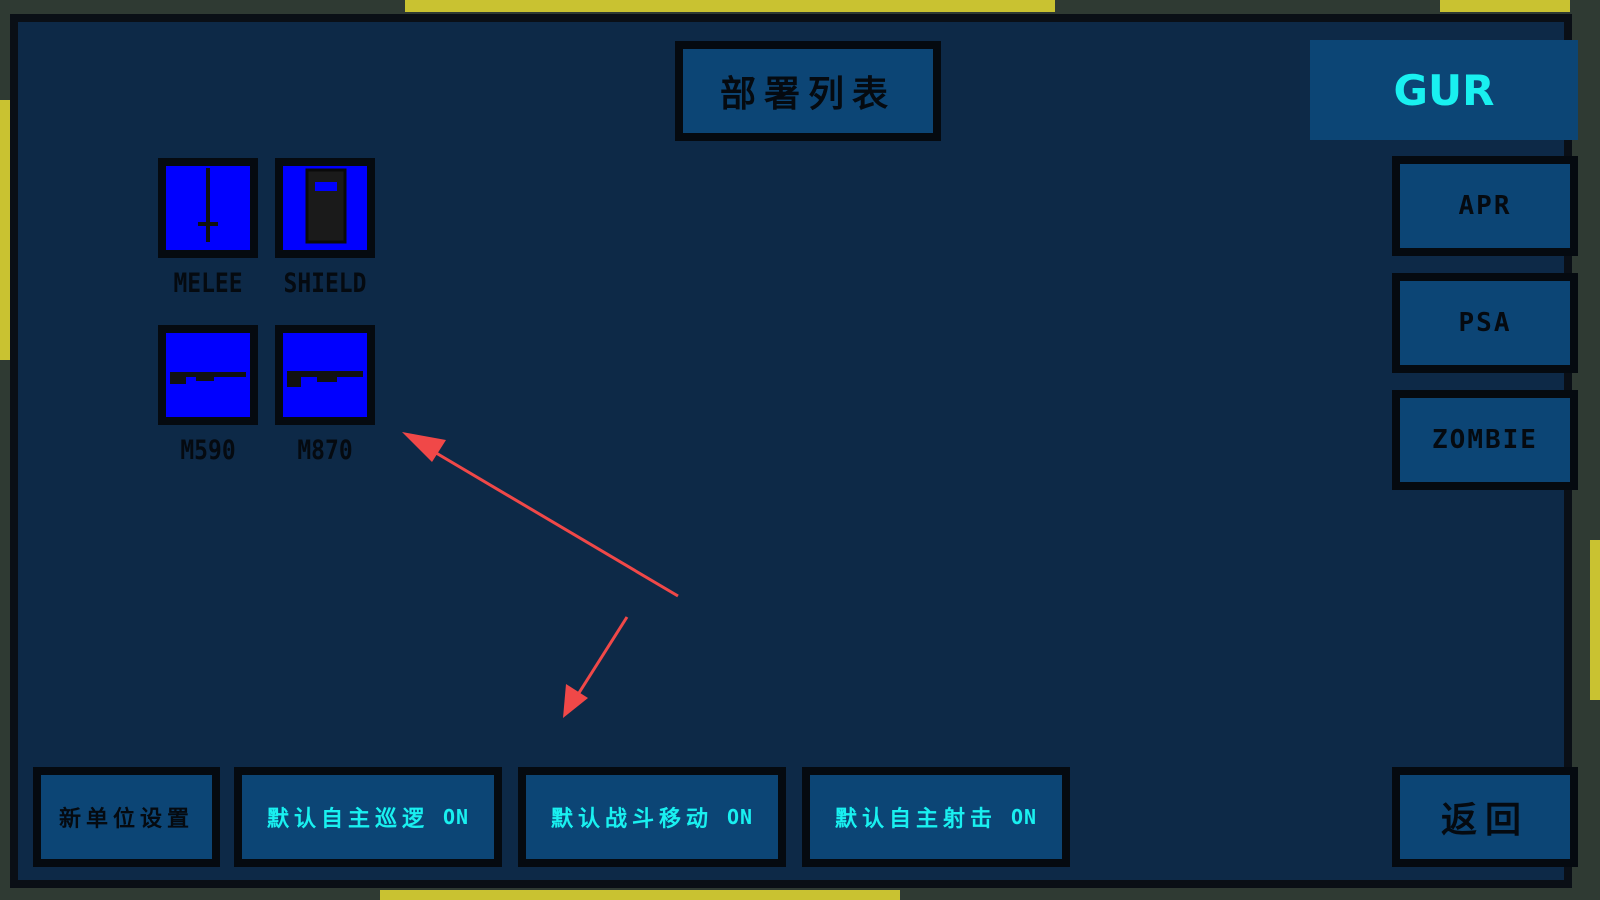 This screenshot has width=1600, height=900. What do you see at coordinates (596, 667) in the screenshot?
I see `arrow-to-bottom-bar` at bounding box center [596, 667].